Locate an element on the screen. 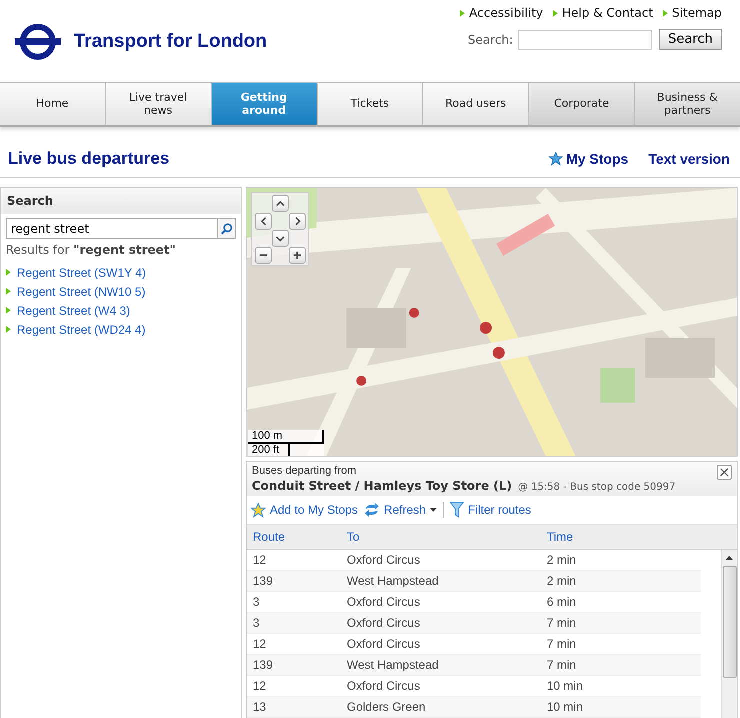 The width and height of the screenshot is (740, 718). panel-title: Search is located at coordinates (30, 201).